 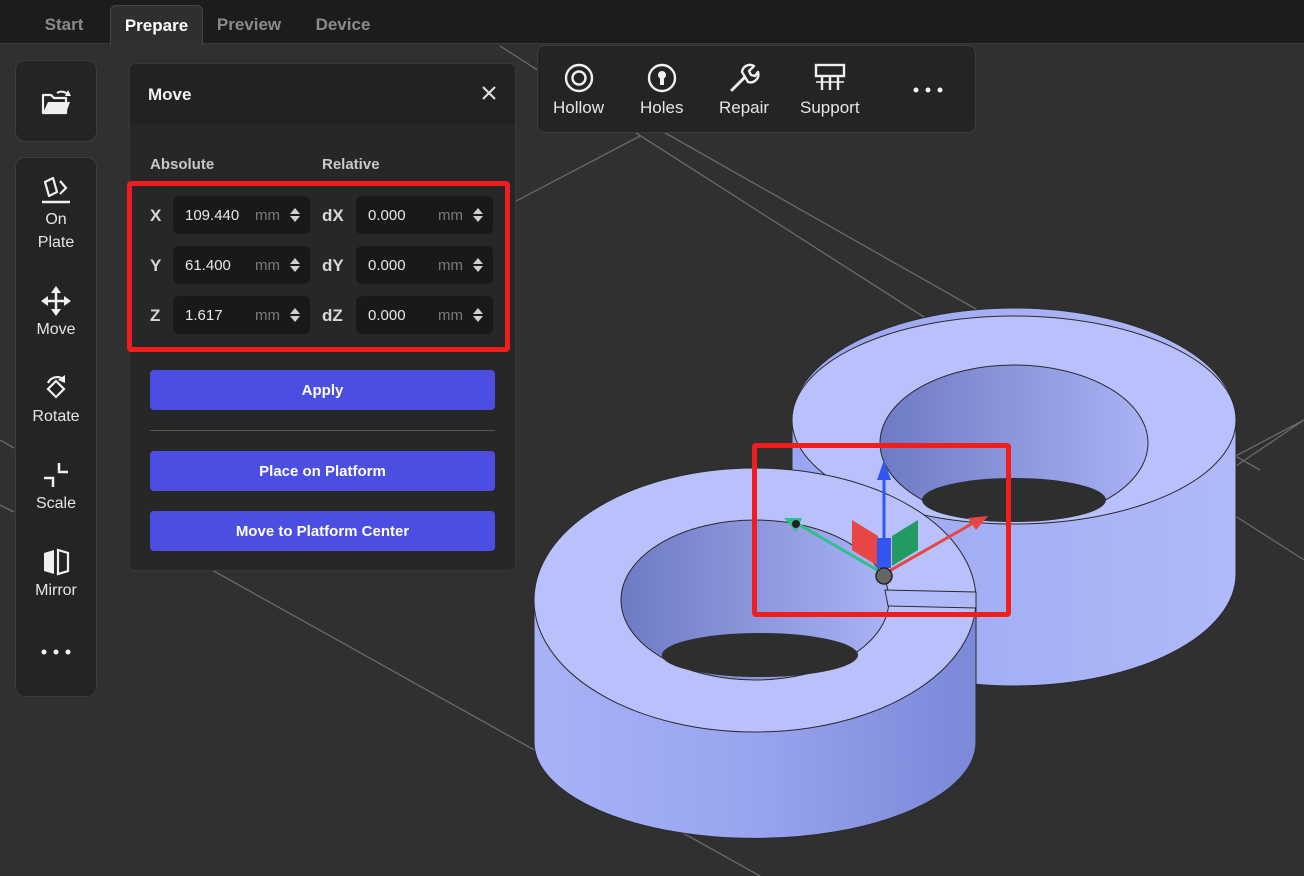 I want to click on top-toolbar: Hollow Holes Repair Support, so click(x=756, y=89).